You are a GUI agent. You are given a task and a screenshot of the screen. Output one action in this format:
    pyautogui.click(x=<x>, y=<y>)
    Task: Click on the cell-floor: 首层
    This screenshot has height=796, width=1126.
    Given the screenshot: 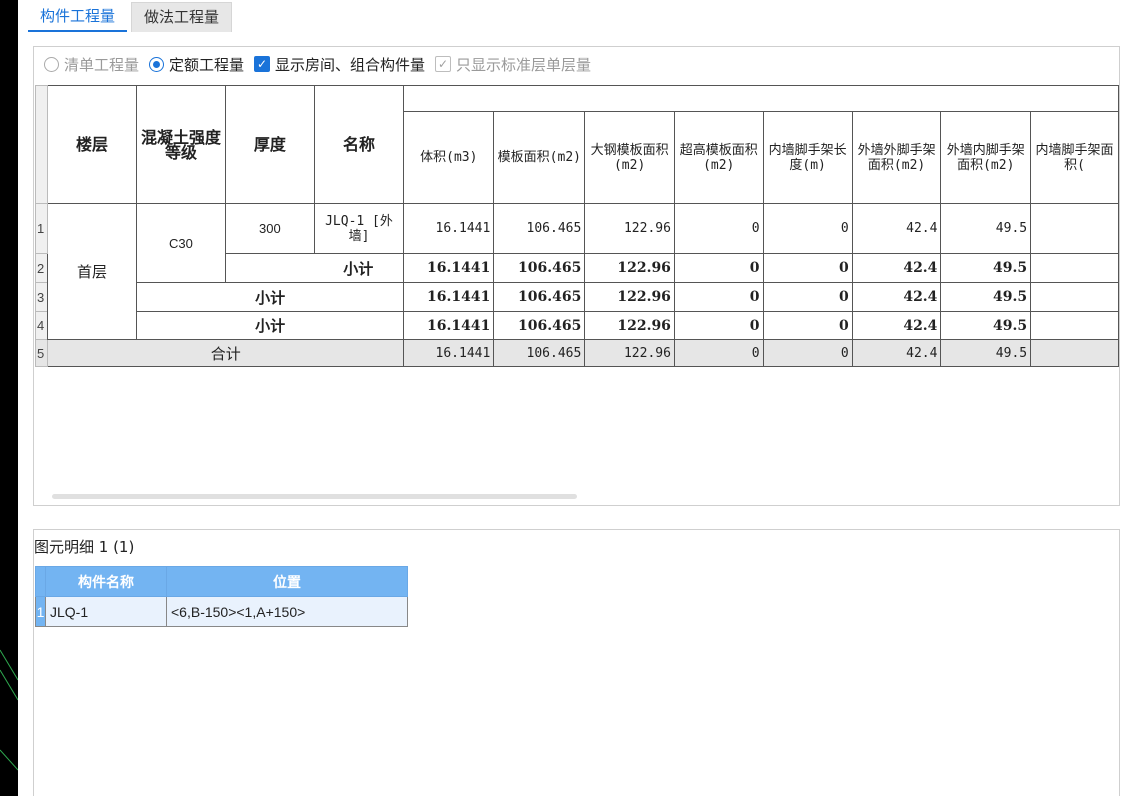 What is the action you would take?
    pyautogui.click(x=92, y=271)
    